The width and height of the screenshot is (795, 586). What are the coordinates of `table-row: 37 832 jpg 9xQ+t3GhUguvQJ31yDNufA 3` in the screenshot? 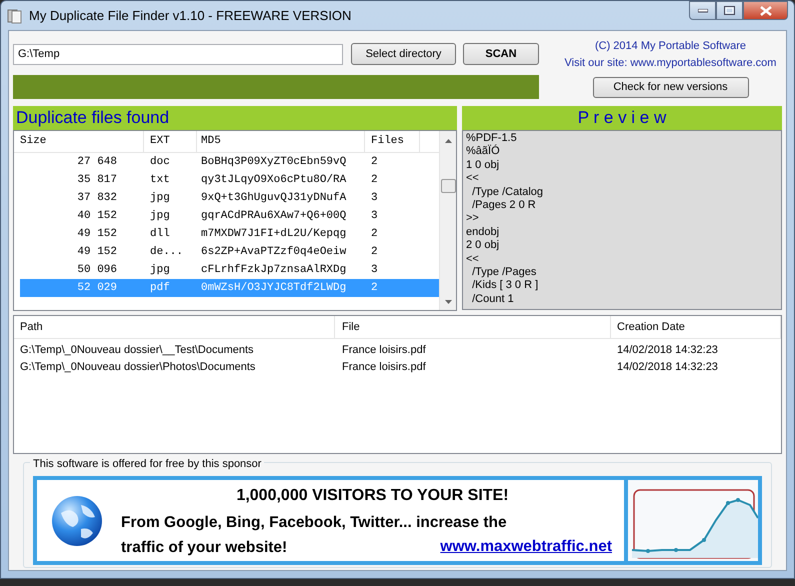 It's located at (226, 198).